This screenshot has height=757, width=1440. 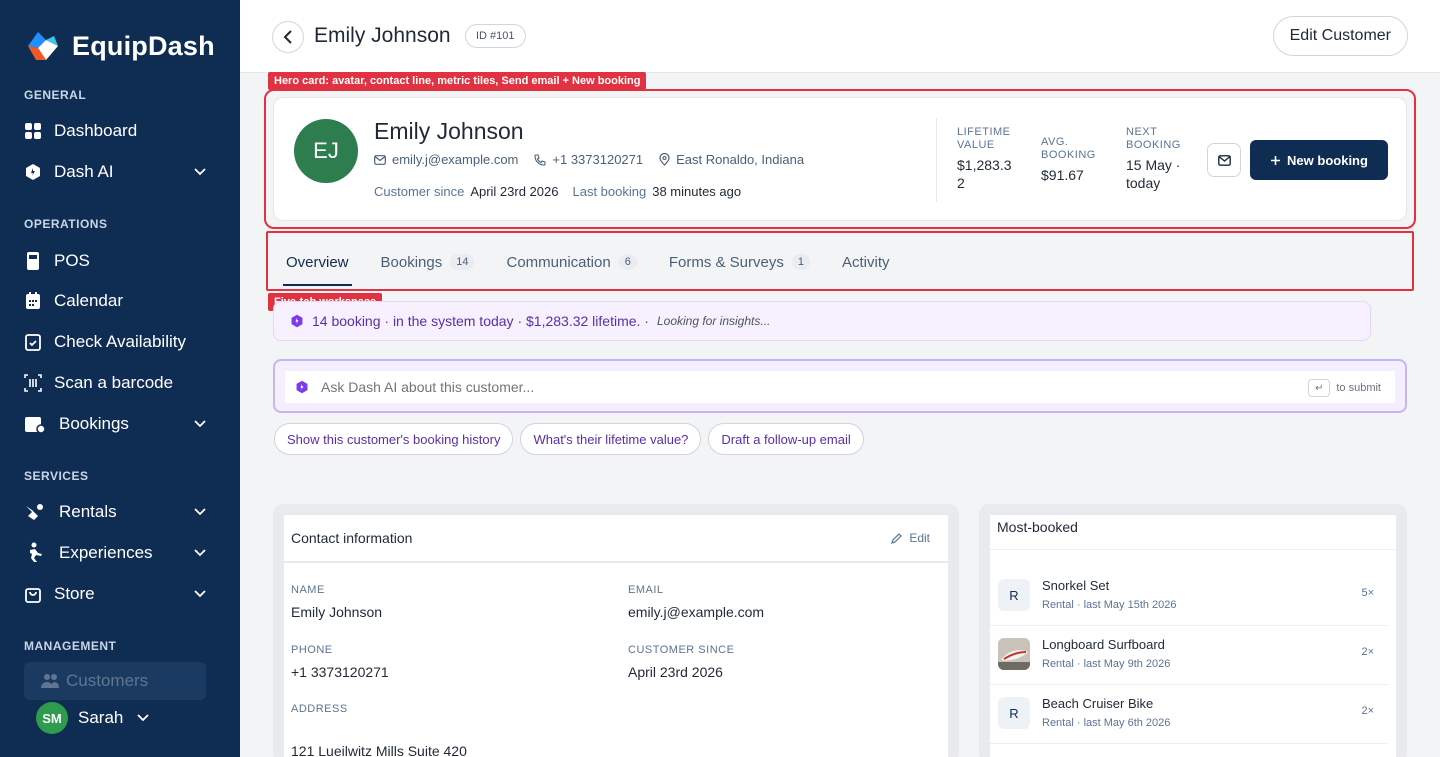 I want to click on avatar: SM, so click(x=52, y=718).